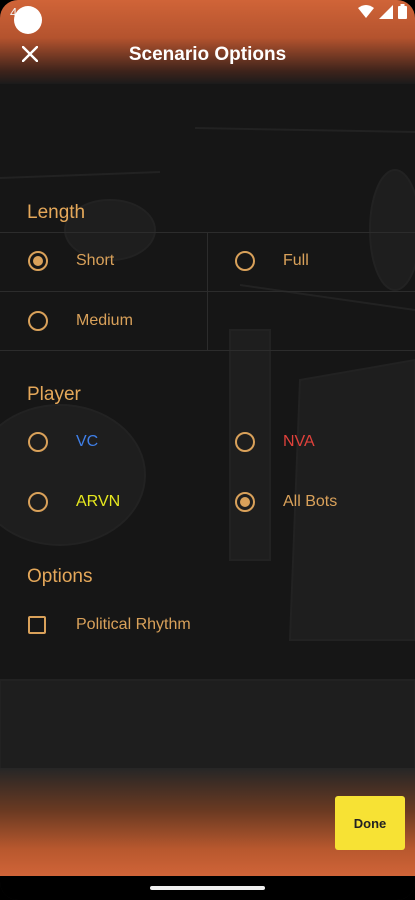 The width and height of the screenshot is (415, 900). What do you see at coordinates (207, 291) in the screenshot?
I see `length-grid-divider` at bounding box center [207, 291].